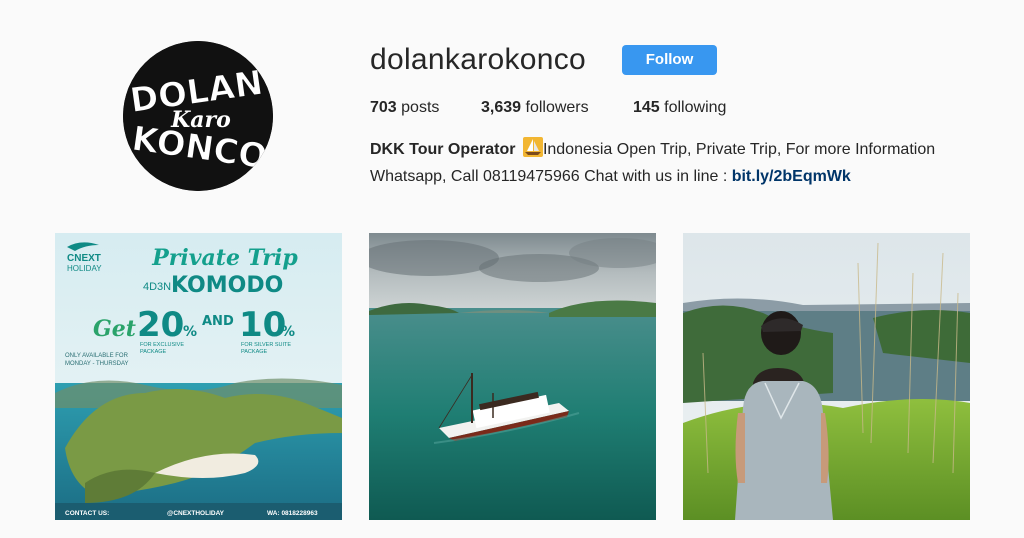 The height and width of the screenshot is (538, 1024). What do you see at coordinates (162, 345) in the screenshot?
I see `flyer-offer1-note1: FOR EXCLUSIVE` at bounding box center [162, 345].